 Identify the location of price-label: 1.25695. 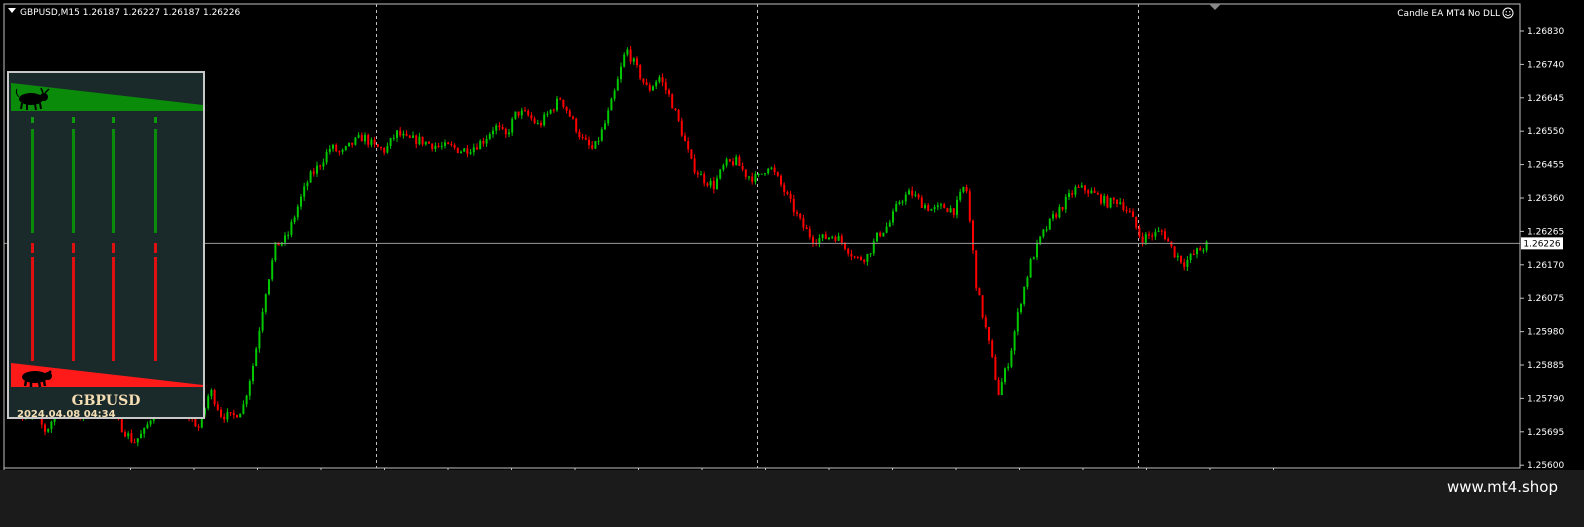
(1545, 433).